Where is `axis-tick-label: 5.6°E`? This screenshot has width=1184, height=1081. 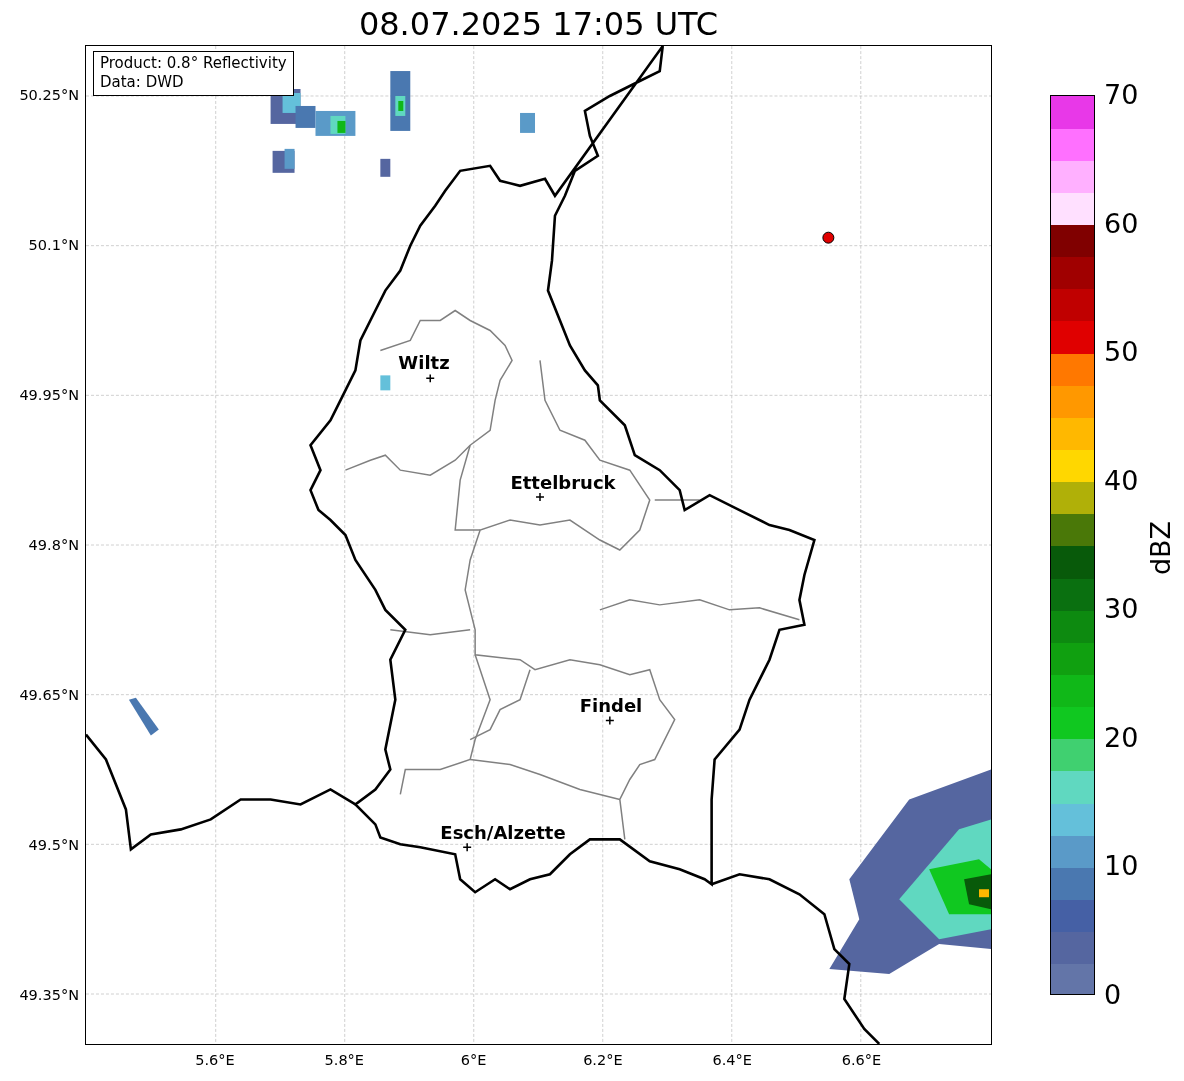
axis-tick-label: 5.6°E is located at coordinates (215, 1060).